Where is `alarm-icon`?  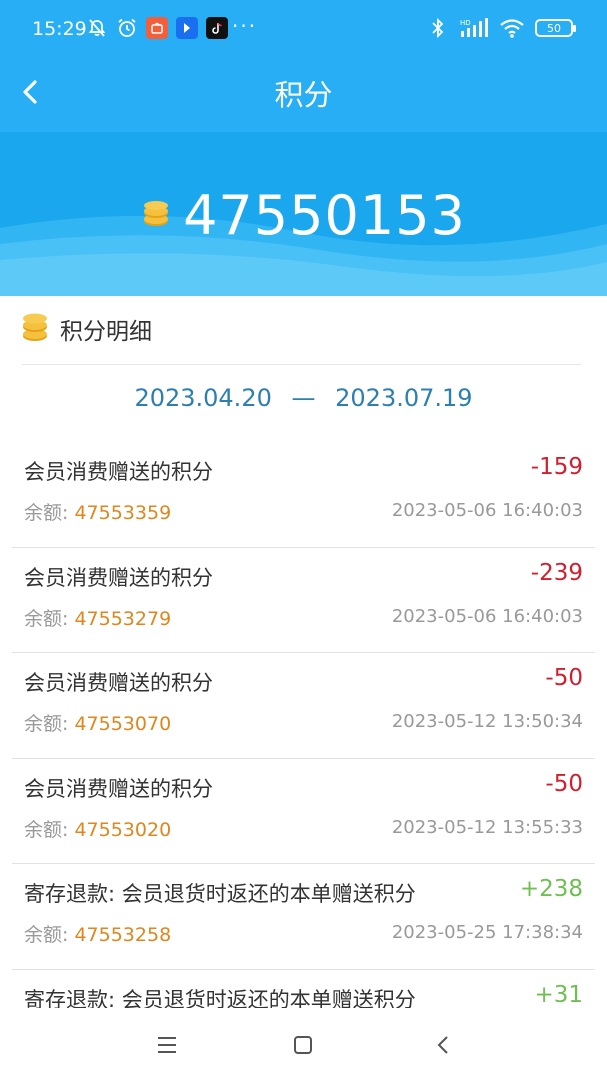 alarm-icon is located at coordinates (127, 28).